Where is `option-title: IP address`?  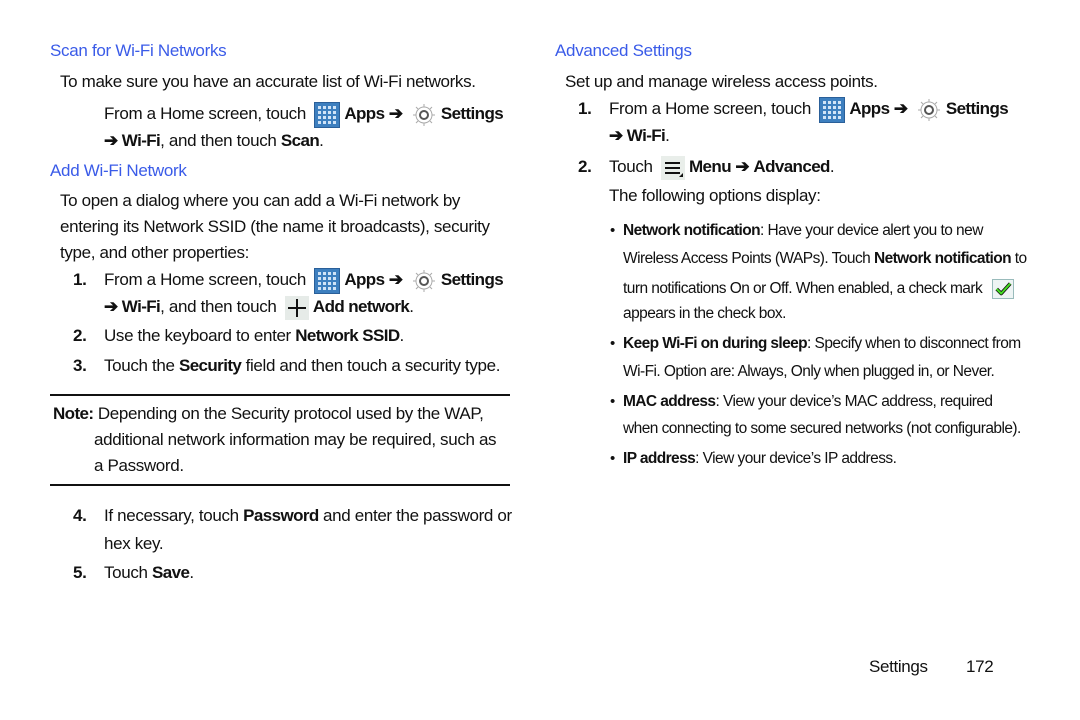
option-title: IP address is located at coordinates (659, 458).